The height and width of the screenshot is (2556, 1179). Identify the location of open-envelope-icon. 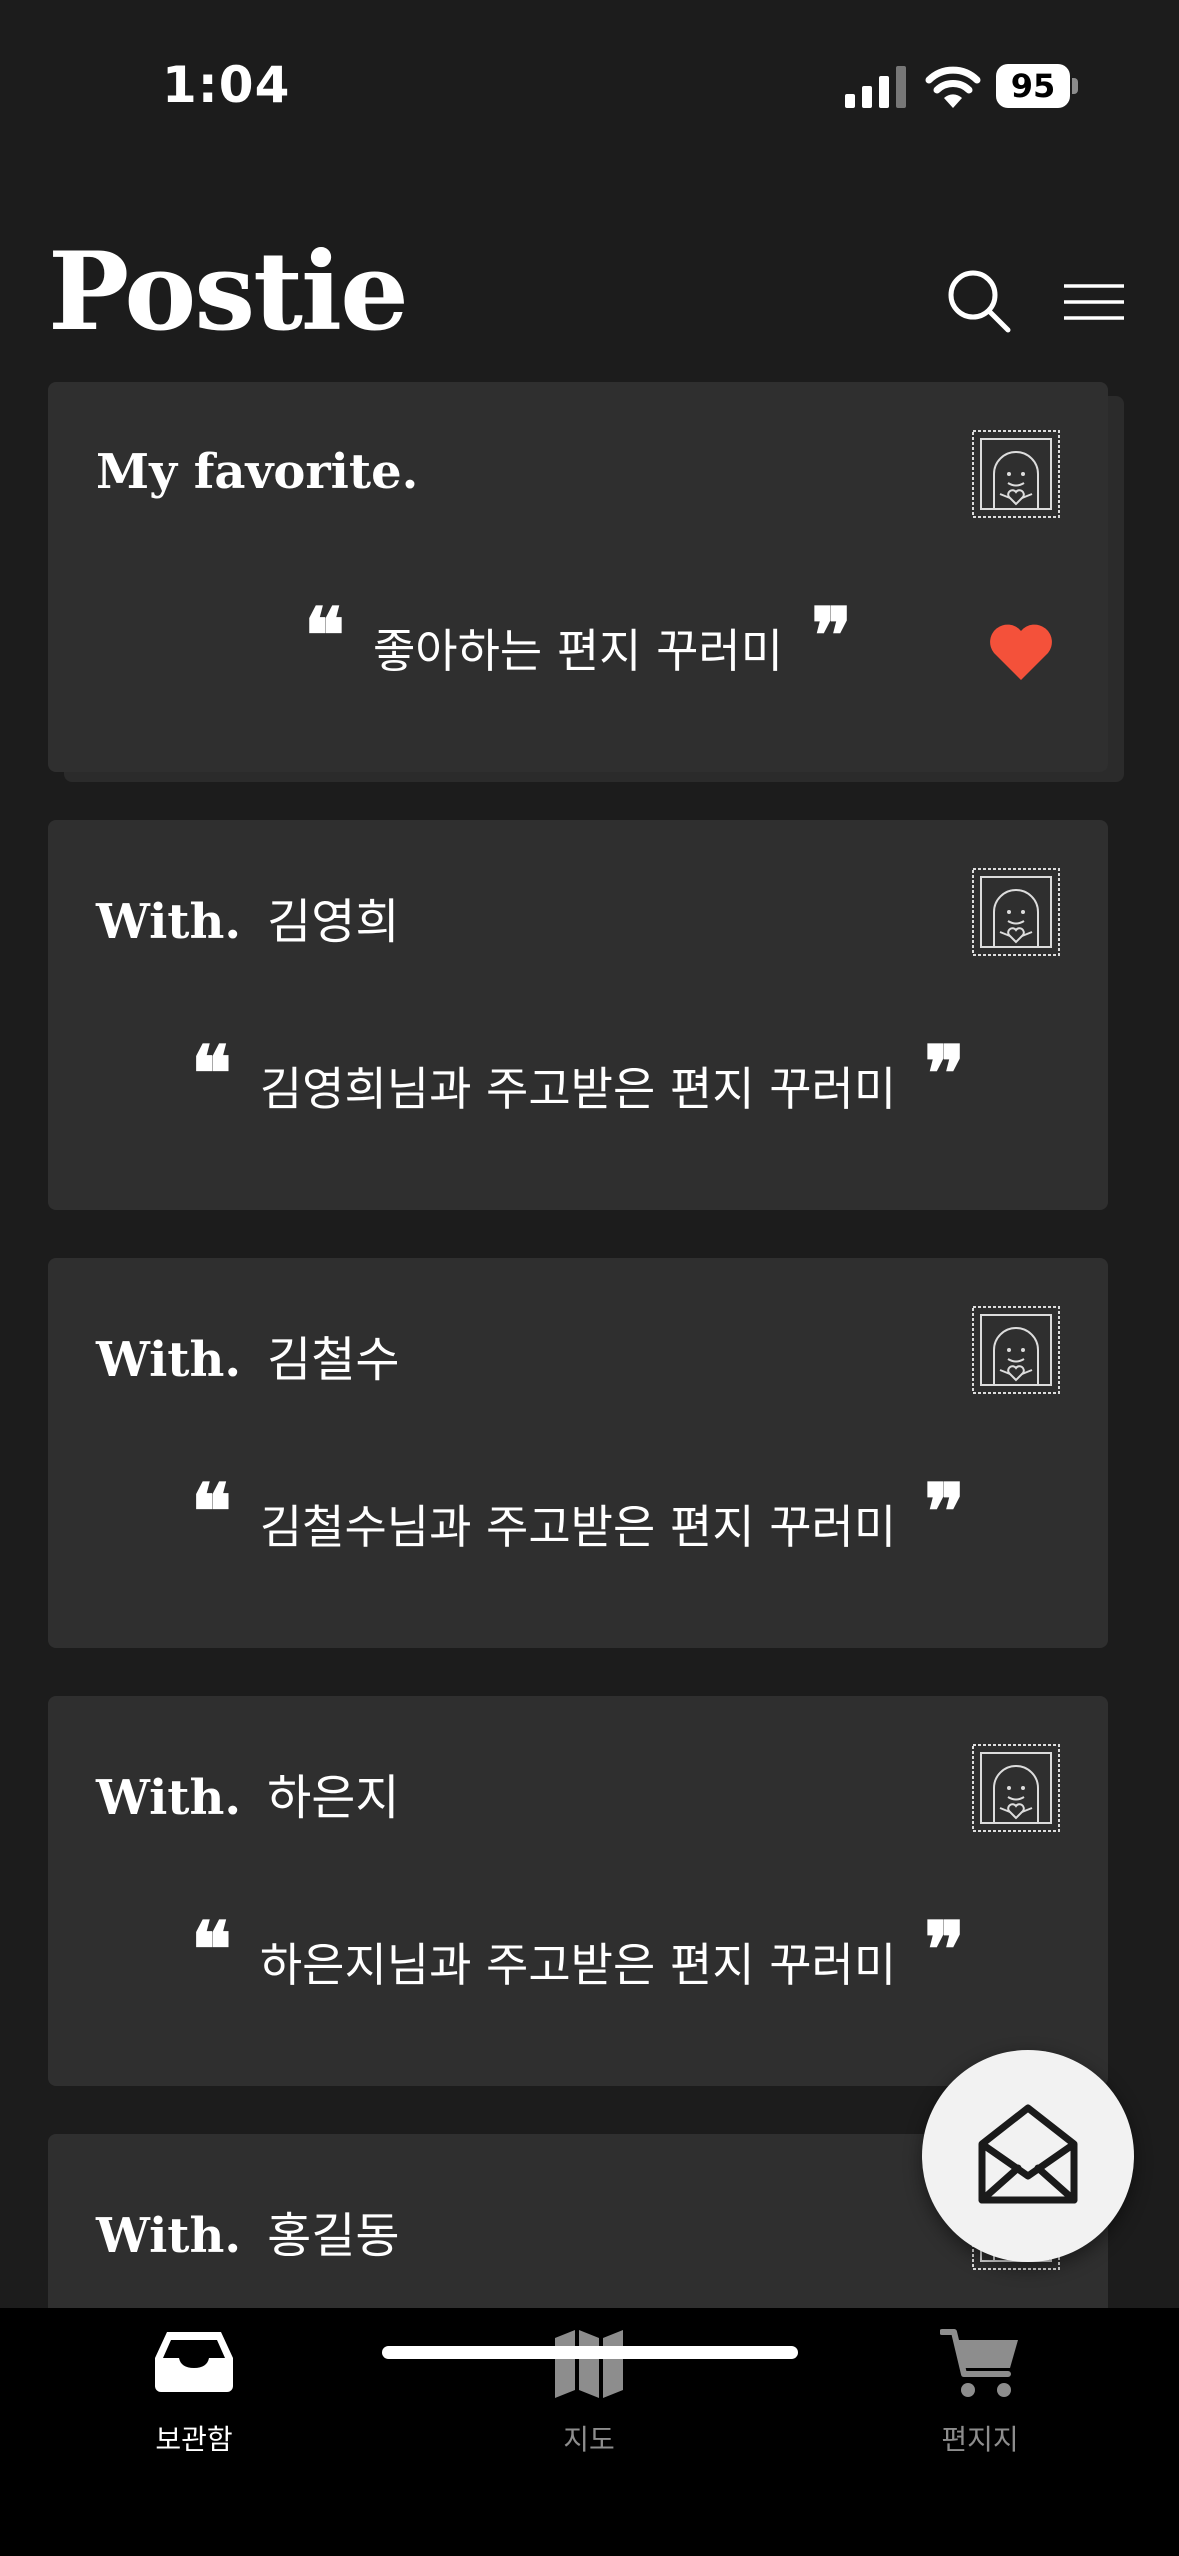
(1028, 2154).